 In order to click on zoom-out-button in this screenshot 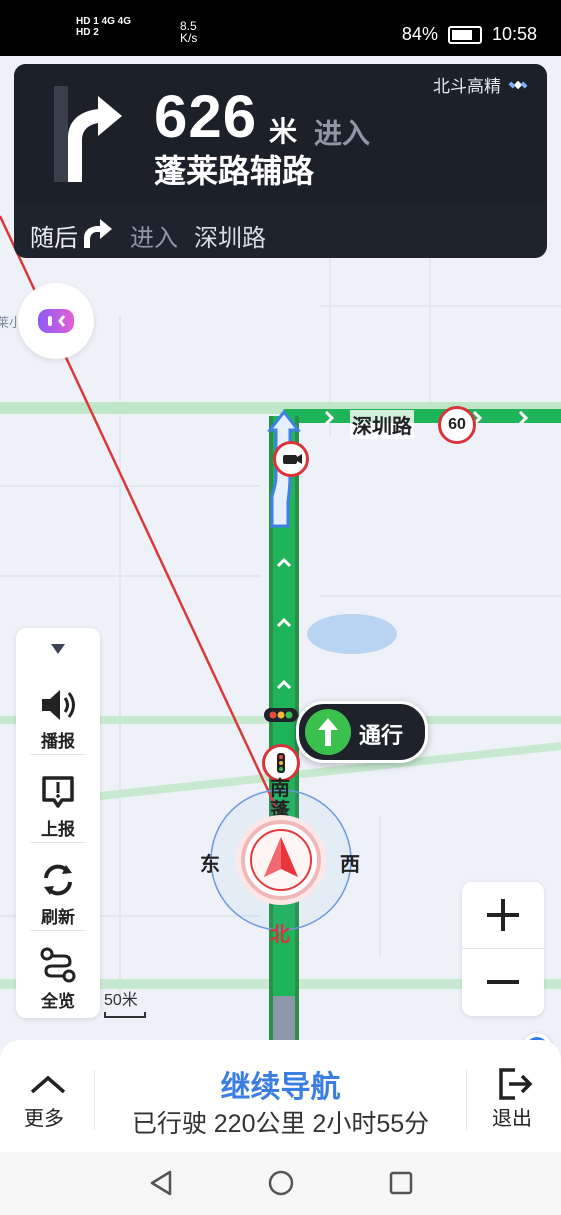, I will do `click(503, 982)`.